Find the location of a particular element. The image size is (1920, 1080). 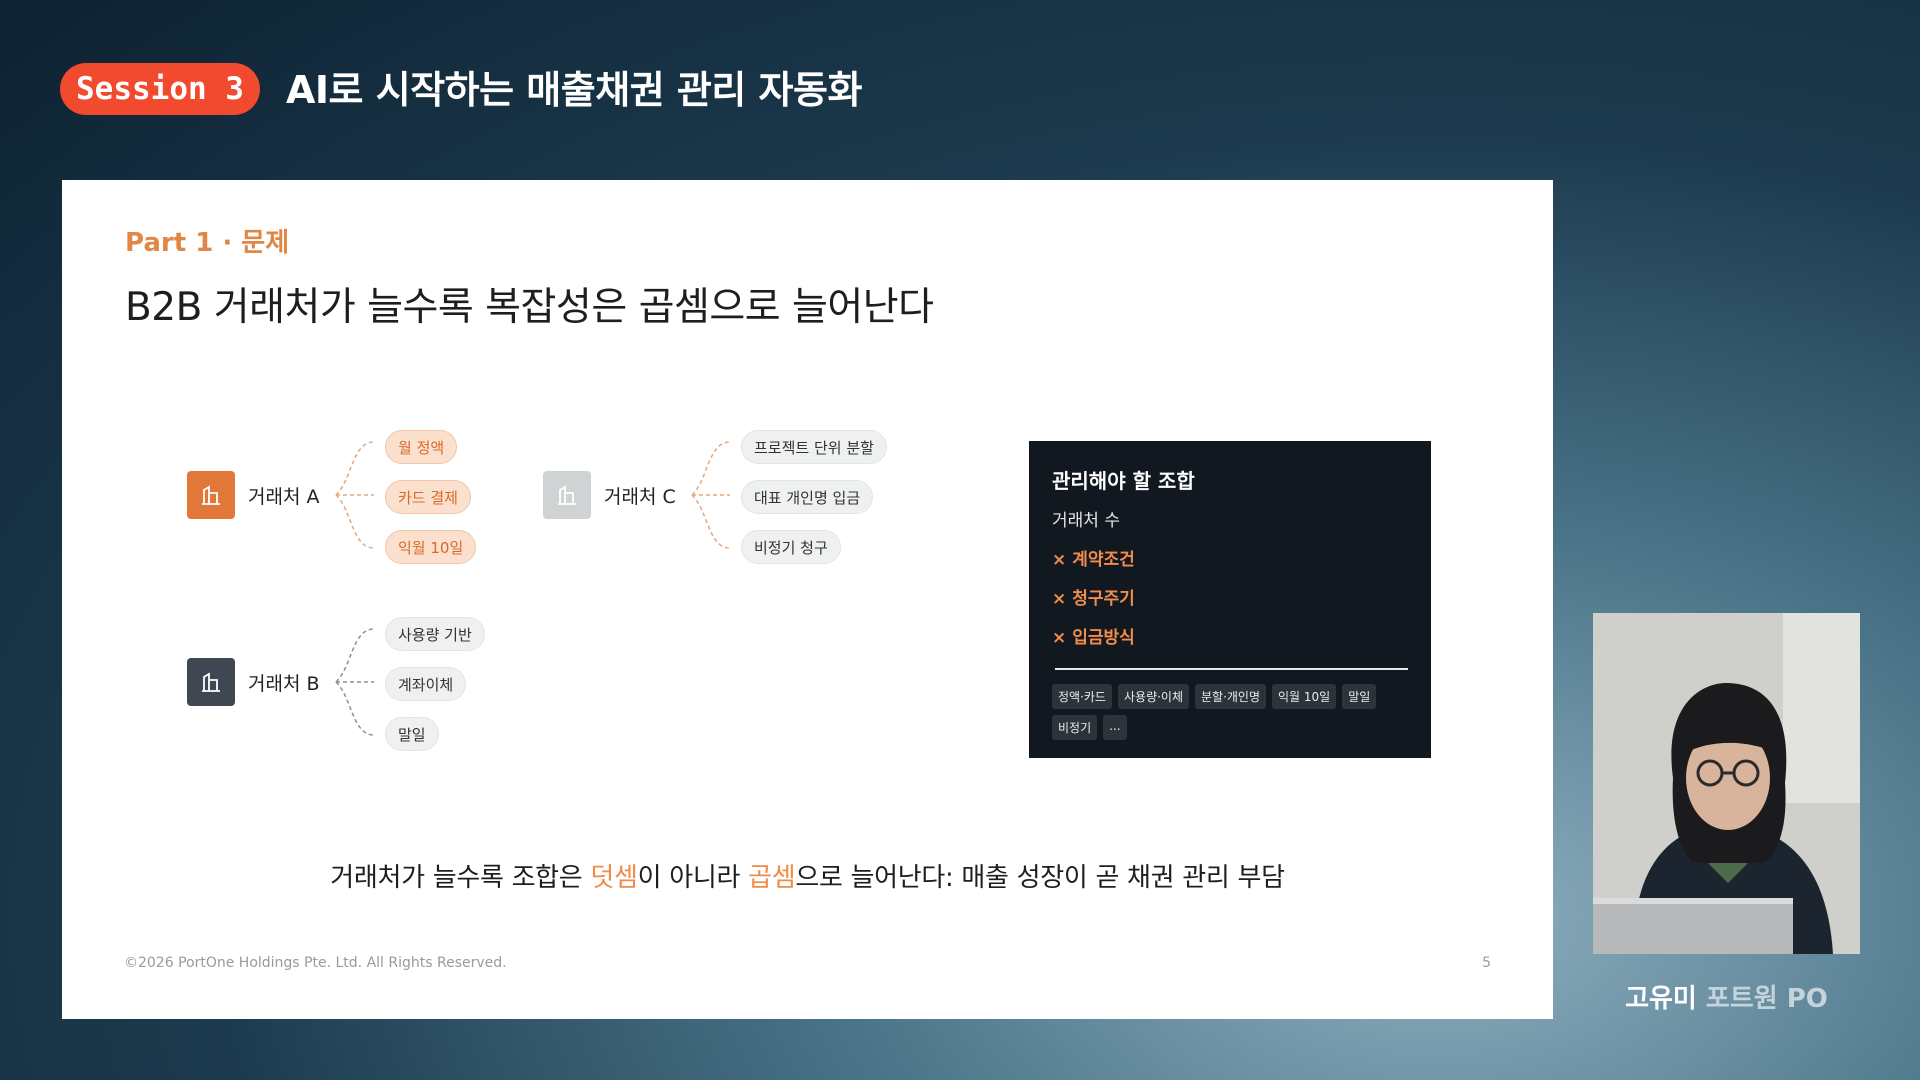

speaker-video is located at coordinates (1726, 783).